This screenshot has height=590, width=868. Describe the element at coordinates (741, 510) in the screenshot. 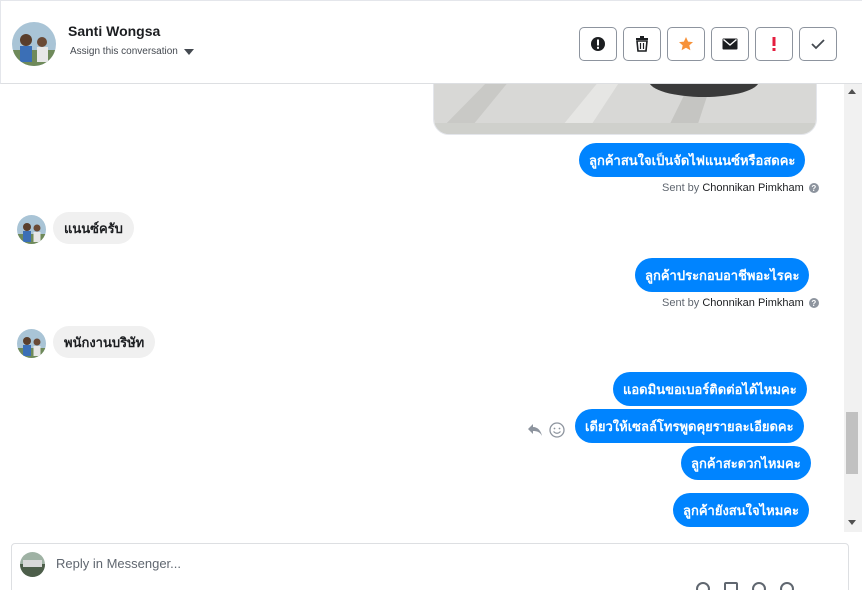

I see `outgoing-message: ลูกค้ายังสนใจไหมคะ` at that location.